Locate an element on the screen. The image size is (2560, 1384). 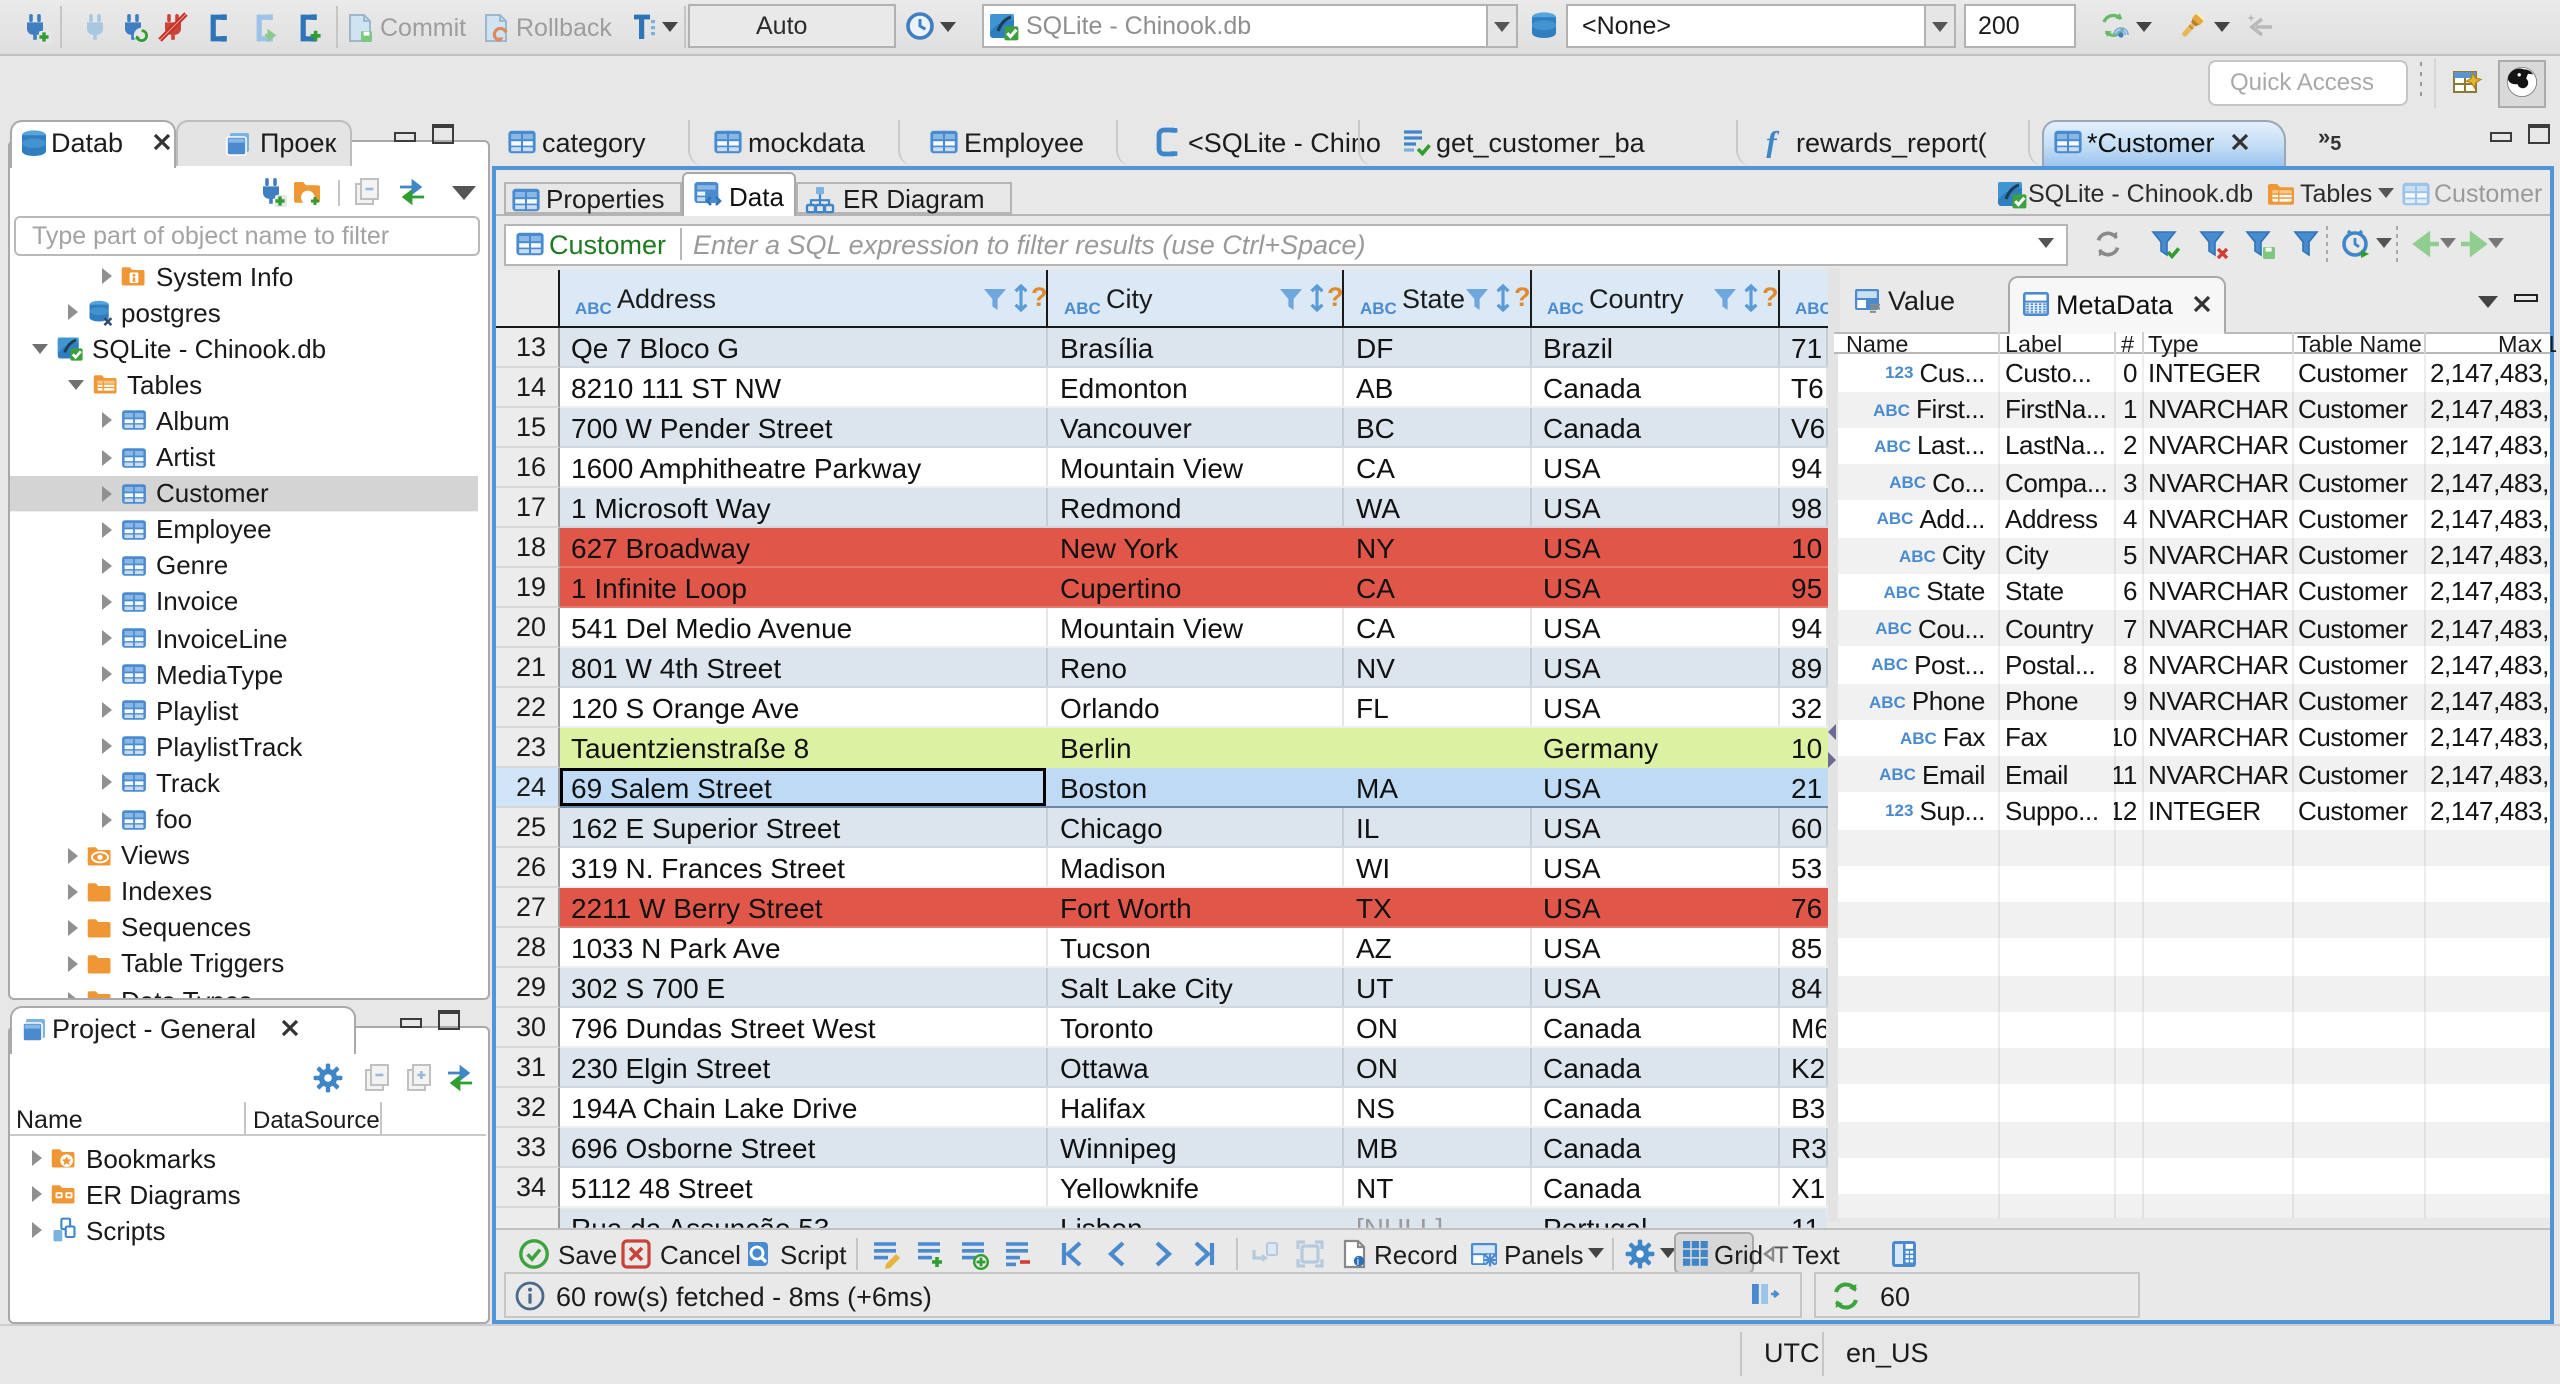
svg-text: i is located at coordinates (1358, 1261).